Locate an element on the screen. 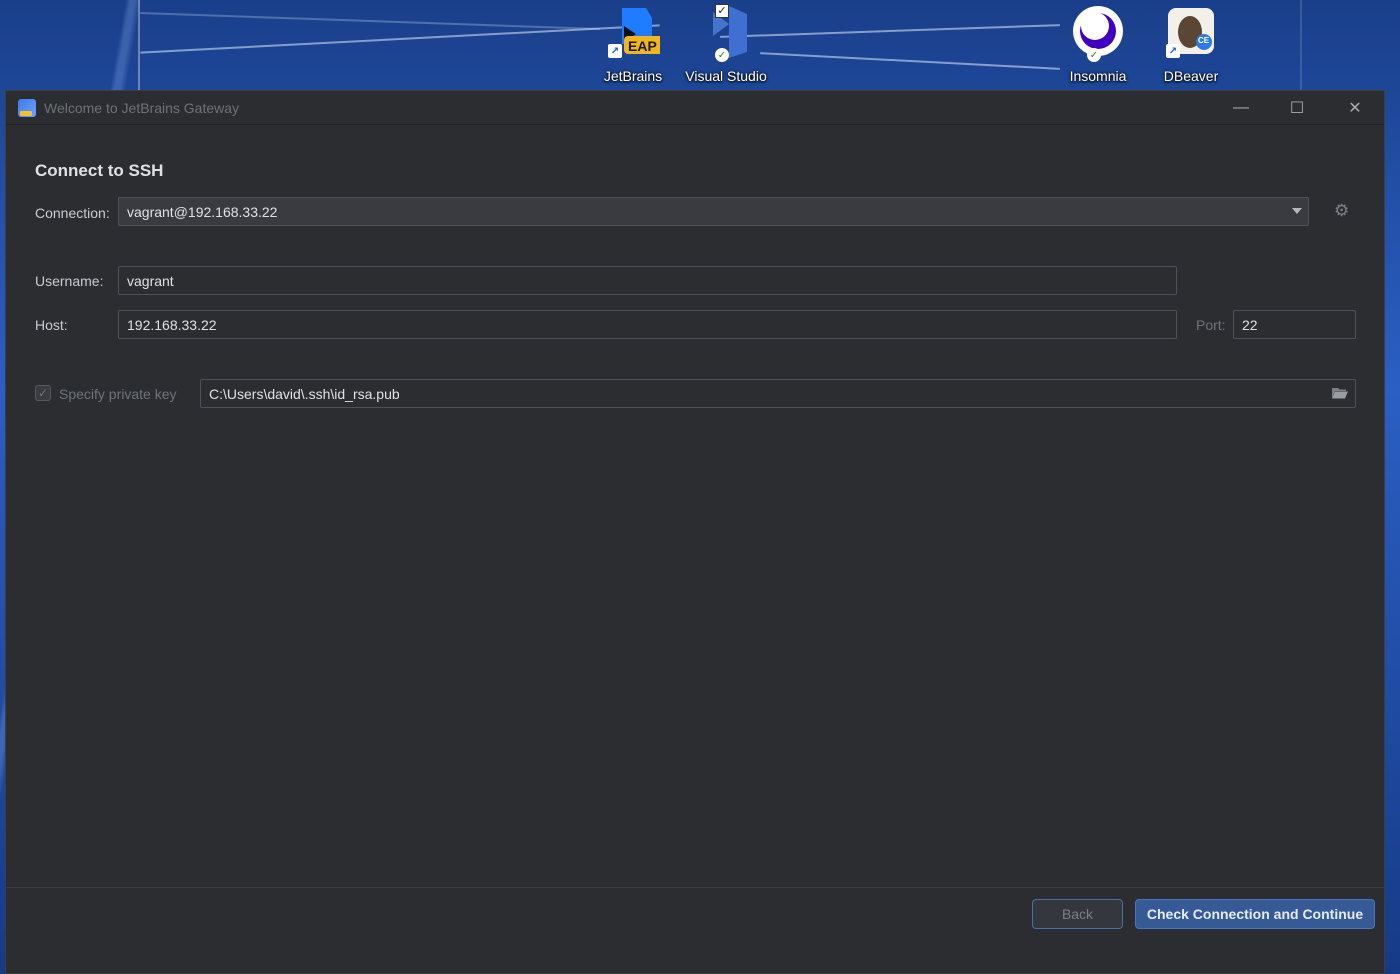 The image size is (1400, 974). jetbrains-gateway-icon: EAP ↗ is located at coordinates (635, 31).